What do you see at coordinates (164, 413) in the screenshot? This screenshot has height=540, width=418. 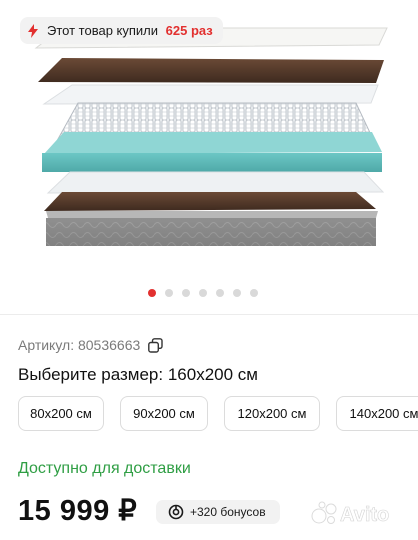 I see `size-option-90x200: 90x200 см` at bounding box center [164, 413].